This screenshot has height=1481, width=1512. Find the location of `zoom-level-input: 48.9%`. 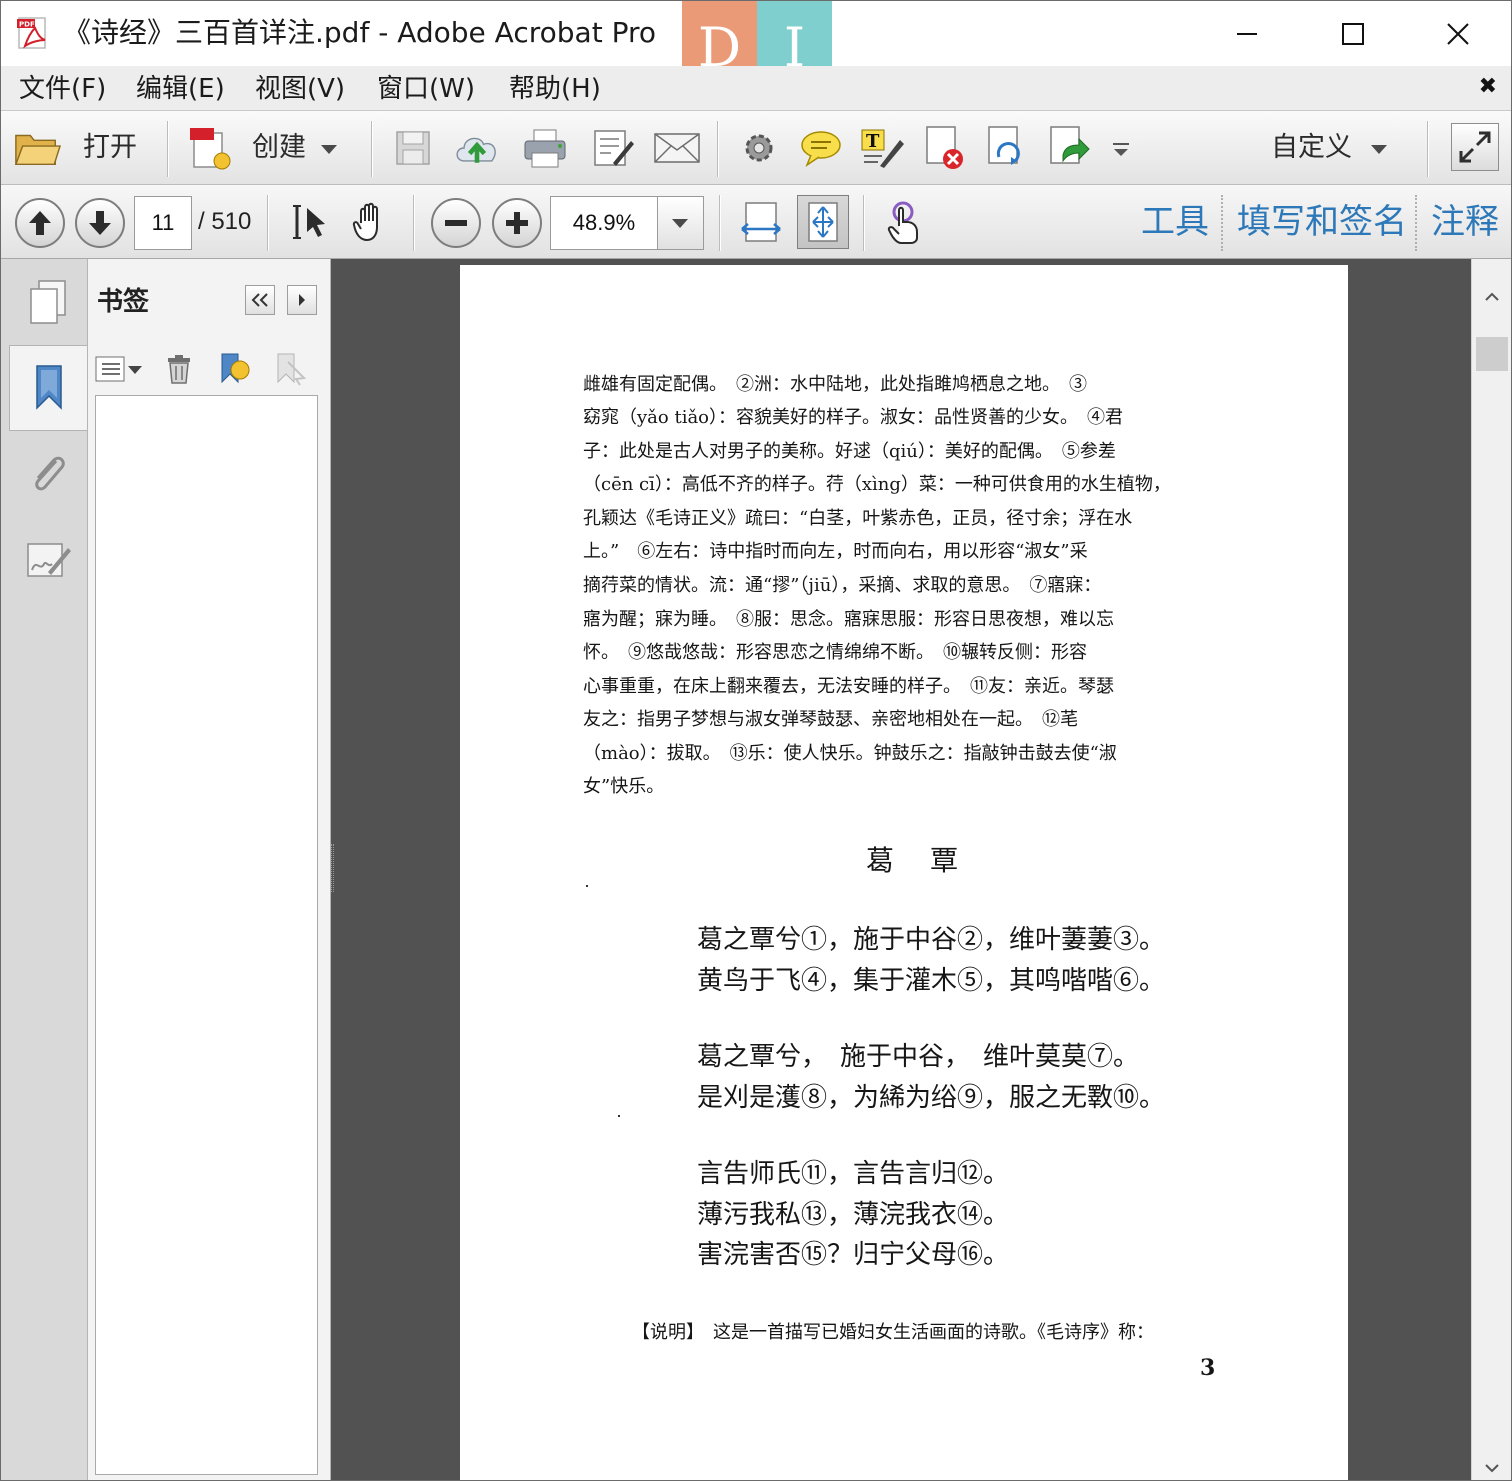

zoom-level-input: 48.9% is located at coordinates (604, 223).